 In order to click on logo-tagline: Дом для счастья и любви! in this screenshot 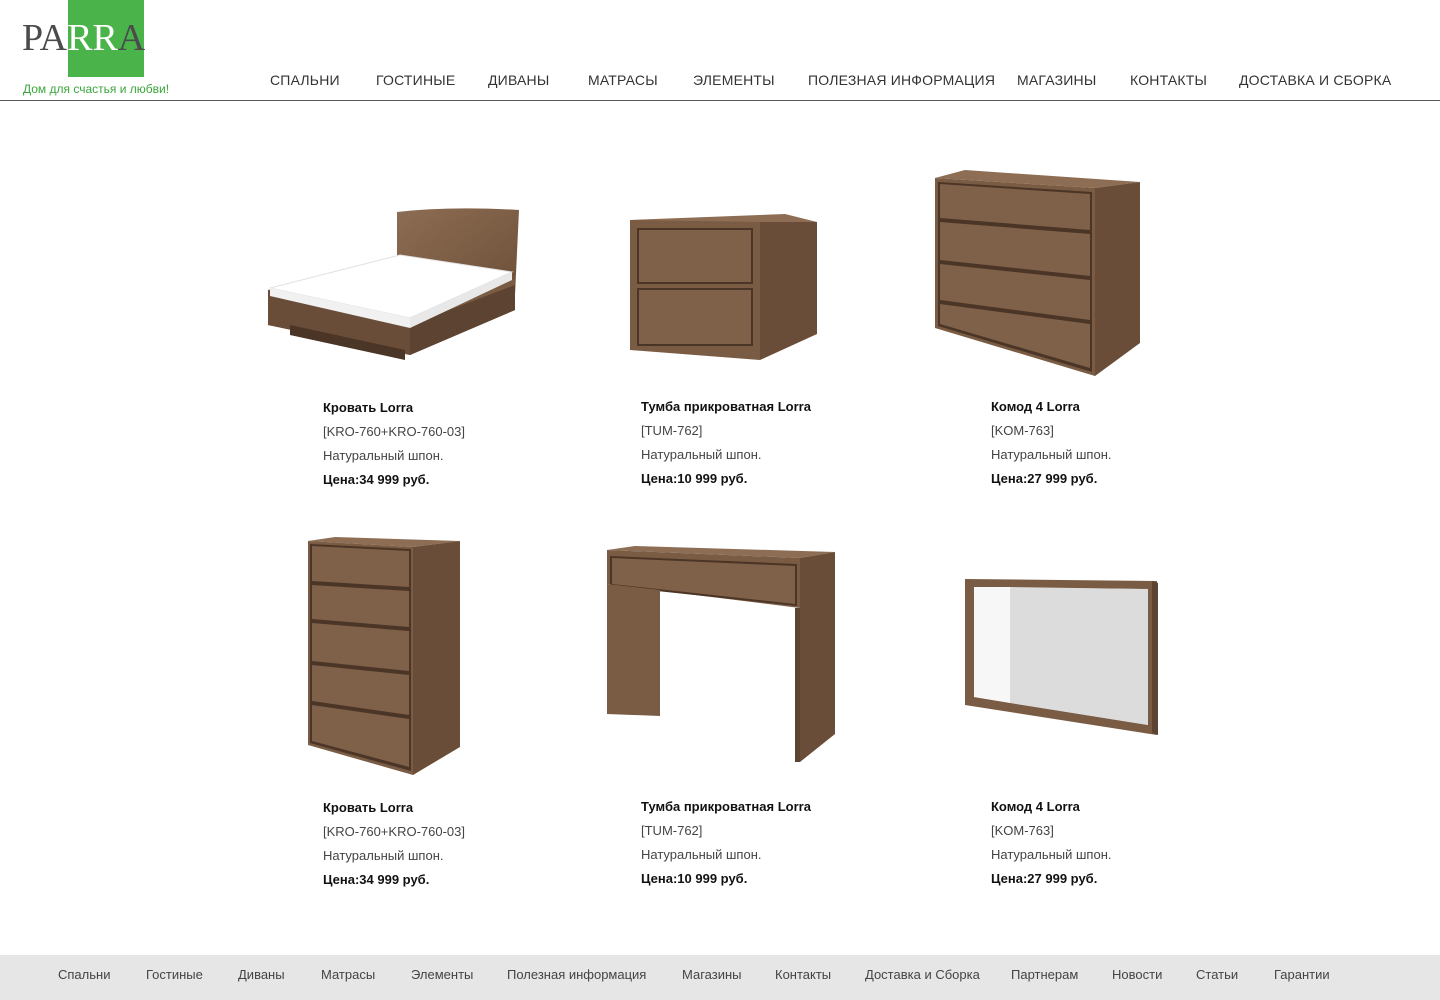, I will do `click(96, 89)`.